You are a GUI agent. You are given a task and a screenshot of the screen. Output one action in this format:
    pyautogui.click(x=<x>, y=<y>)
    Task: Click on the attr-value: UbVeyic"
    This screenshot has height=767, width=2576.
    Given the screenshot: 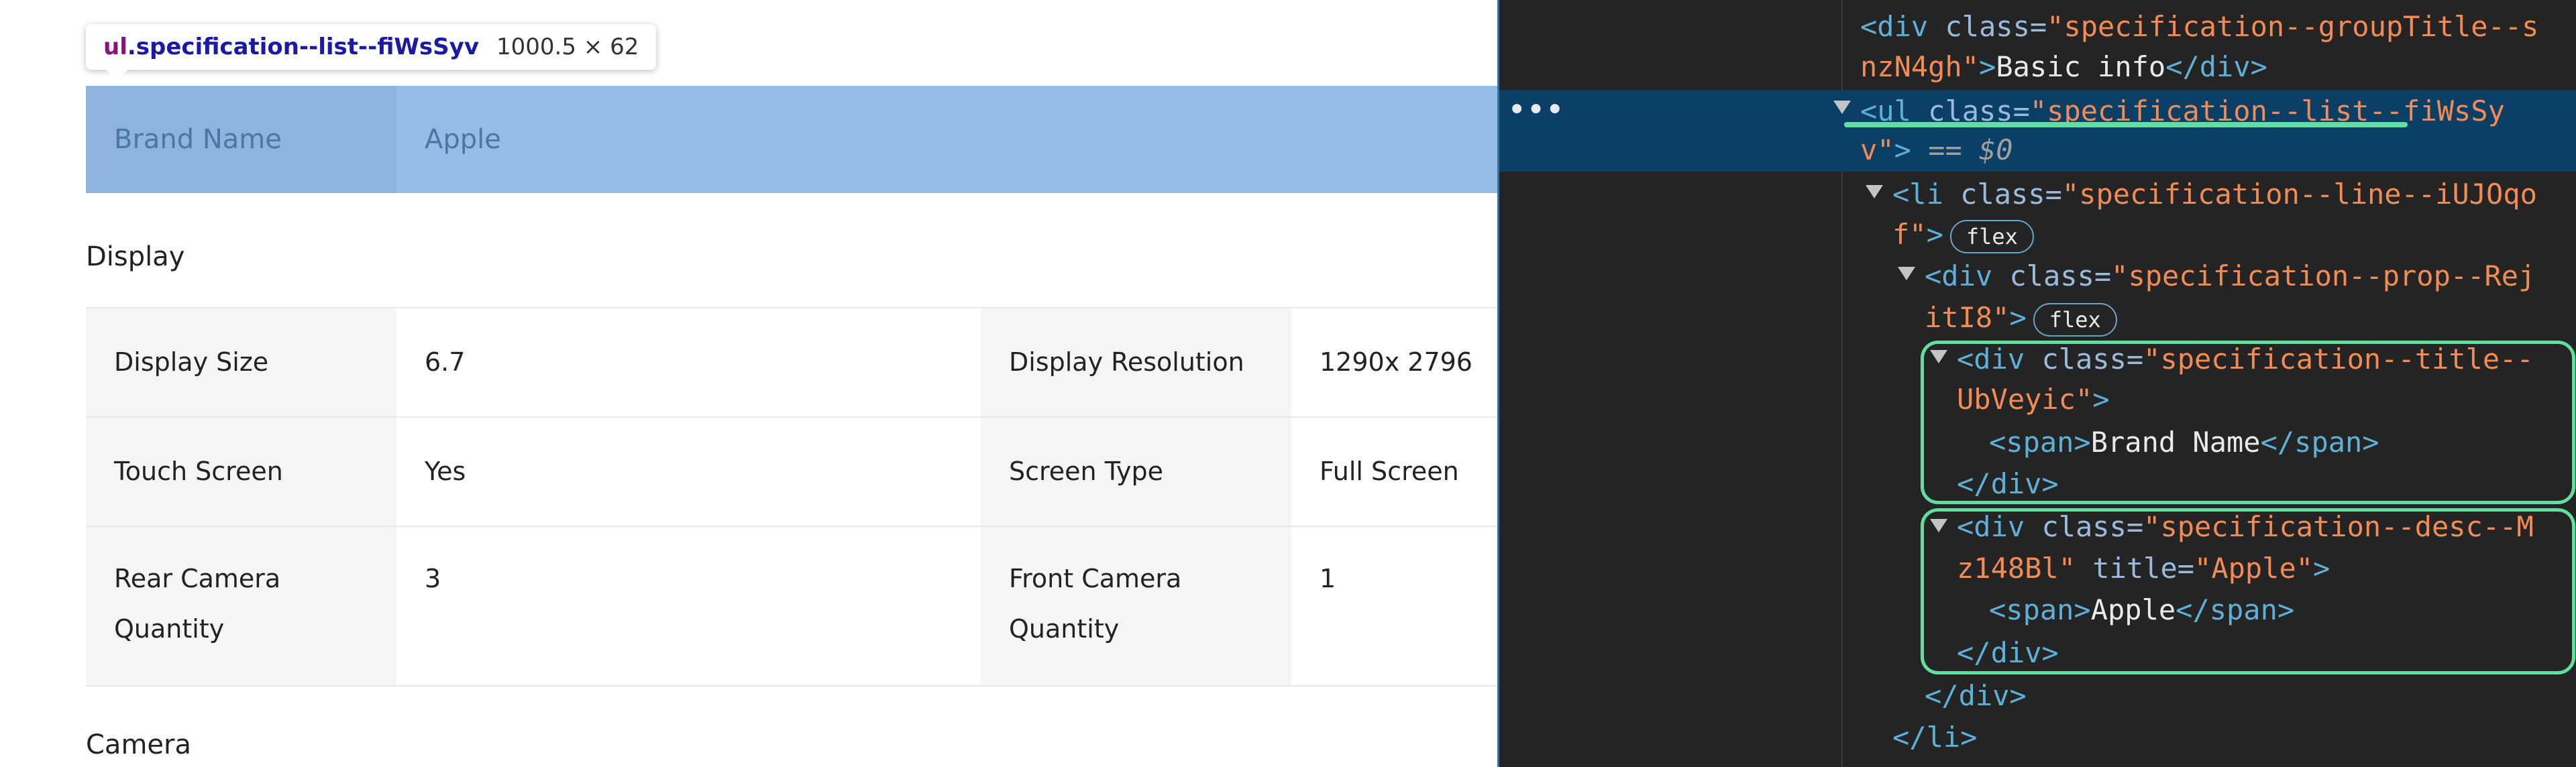 What is the action you would take?
    pyautogui.click(x=2025, y=399)
    